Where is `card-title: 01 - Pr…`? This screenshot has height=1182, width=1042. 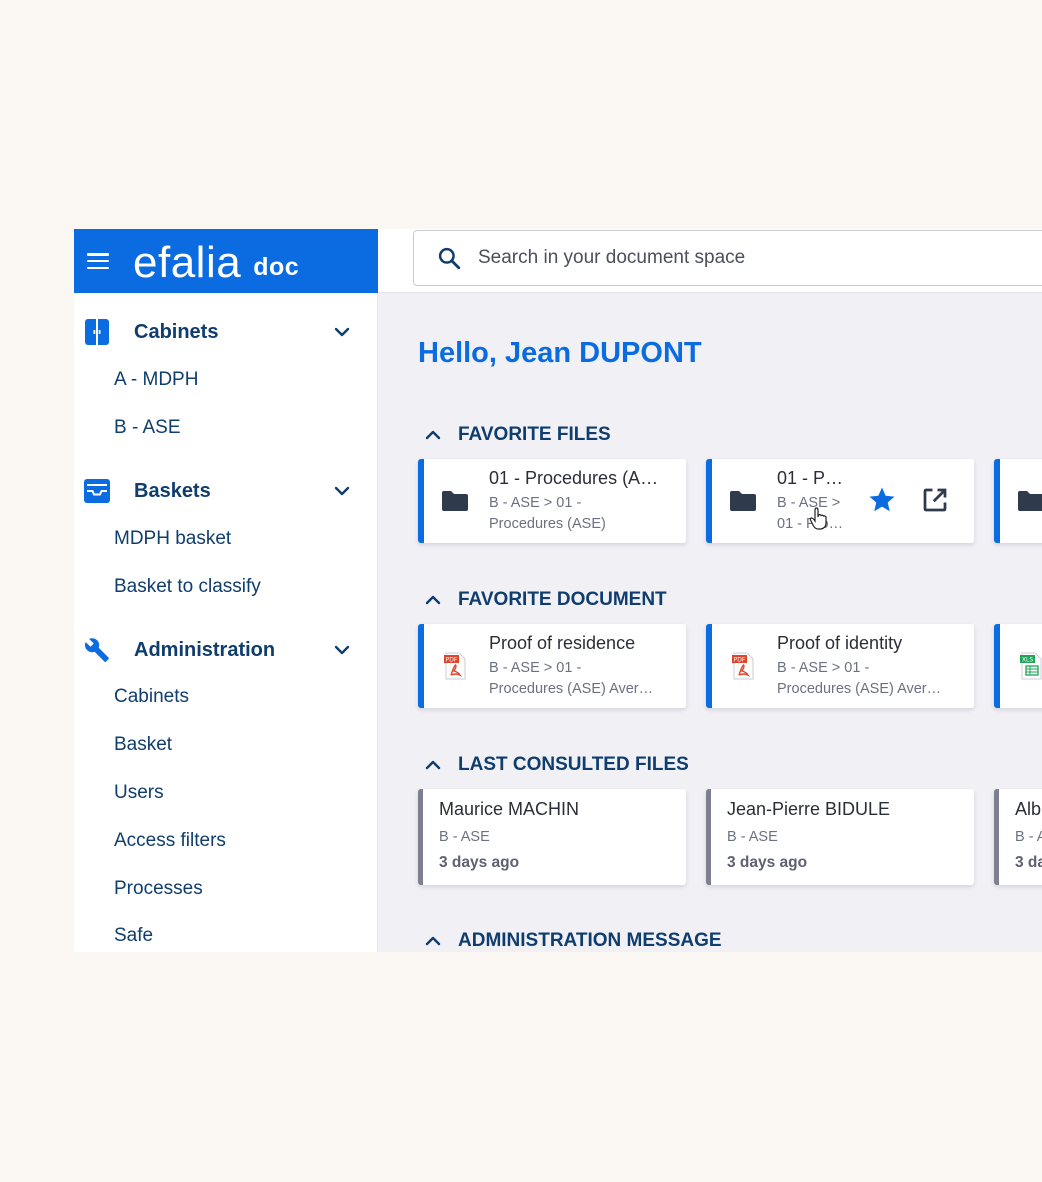
card-title: 01 - Pr… is located at coordinates (813, 478).